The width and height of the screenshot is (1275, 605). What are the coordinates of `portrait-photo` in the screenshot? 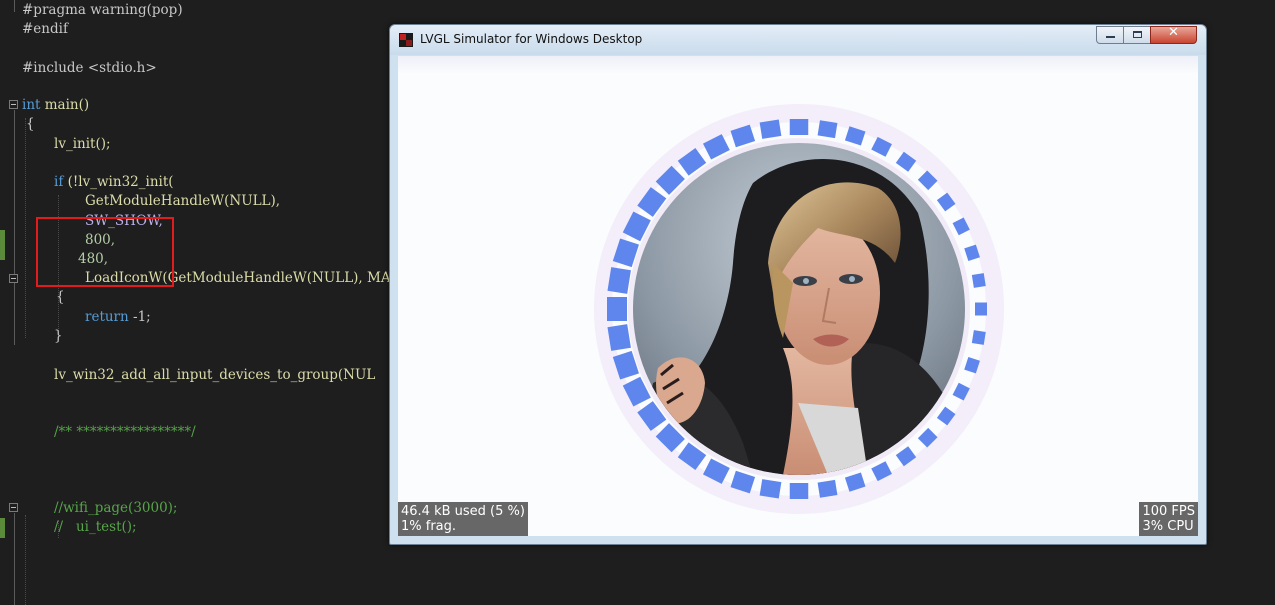 It's located at (799, 309).